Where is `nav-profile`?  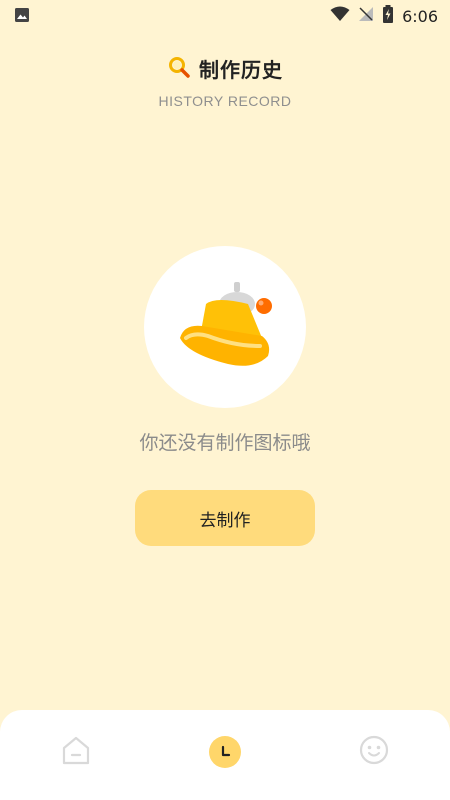
nav-profile is located at coordinates (374, 752).